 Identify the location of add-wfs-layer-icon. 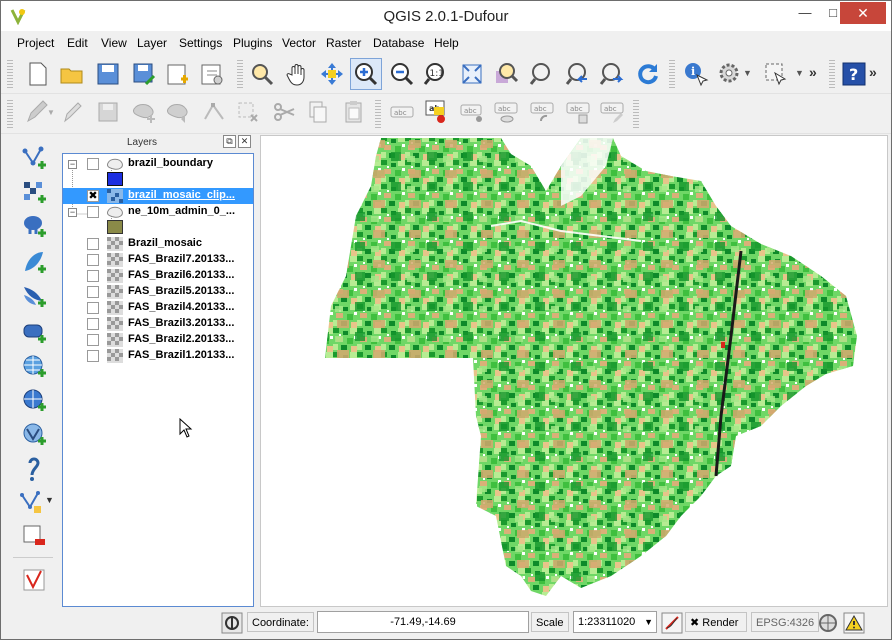
(34, 434).